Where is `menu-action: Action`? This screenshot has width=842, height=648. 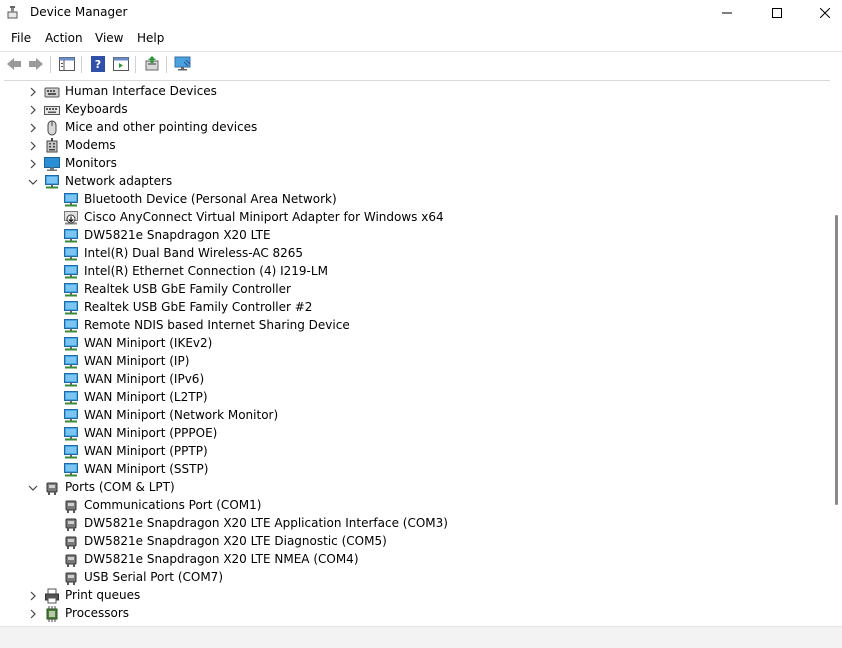 menu-action: Action is located at coordinates (64, 38).